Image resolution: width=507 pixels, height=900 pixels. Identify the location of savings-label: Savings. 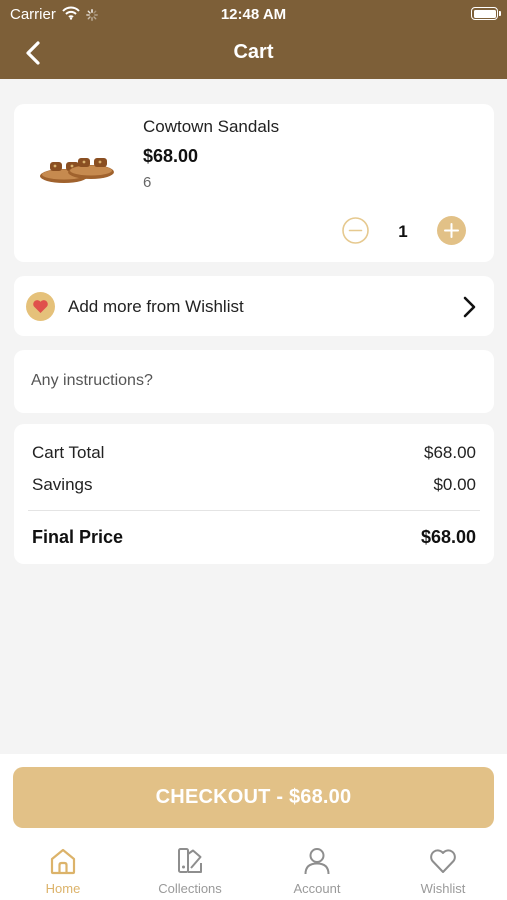
(62, 484).